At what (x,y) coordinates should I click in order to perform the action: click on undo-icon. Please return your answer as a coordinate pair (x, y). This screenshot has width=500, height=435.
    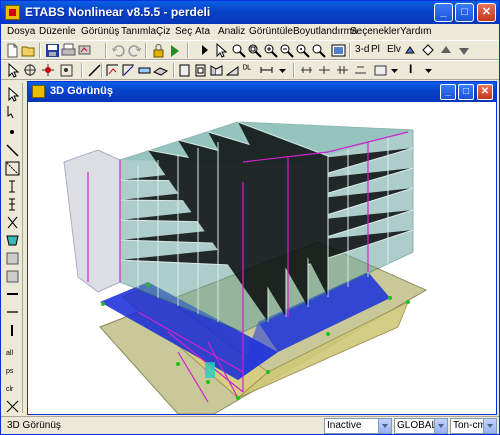
    Looking at the image, I should click on (118, 50).